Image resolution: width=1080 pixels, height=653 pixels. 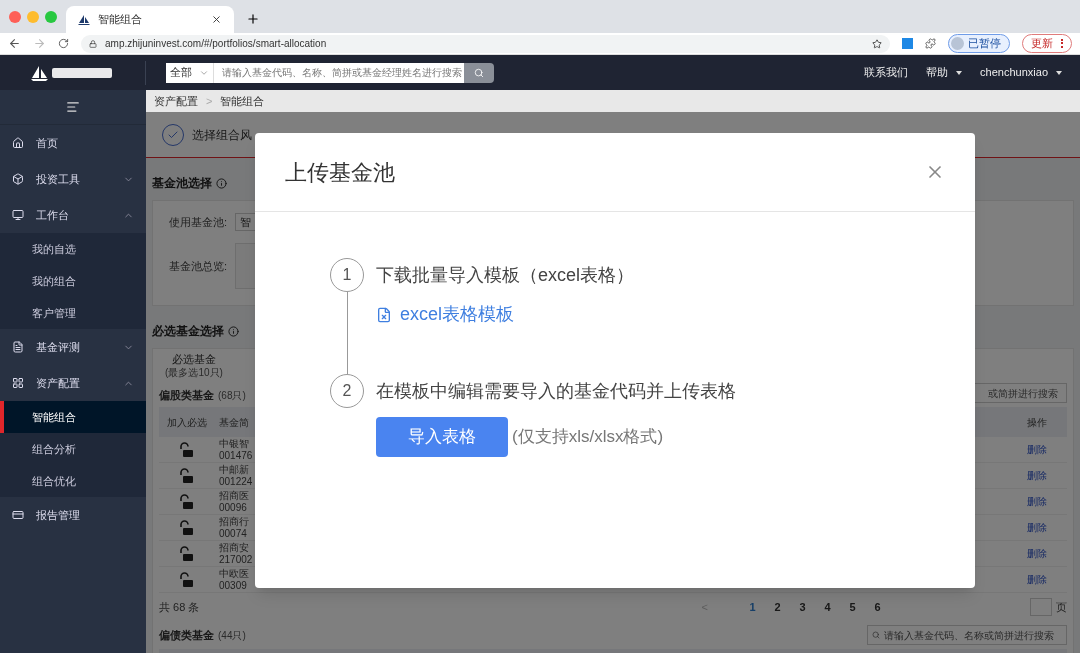 What do you see at coordinates (253, 19) in the screenshot?
I see `new-tab-icon` at bounding box center [253, 19].